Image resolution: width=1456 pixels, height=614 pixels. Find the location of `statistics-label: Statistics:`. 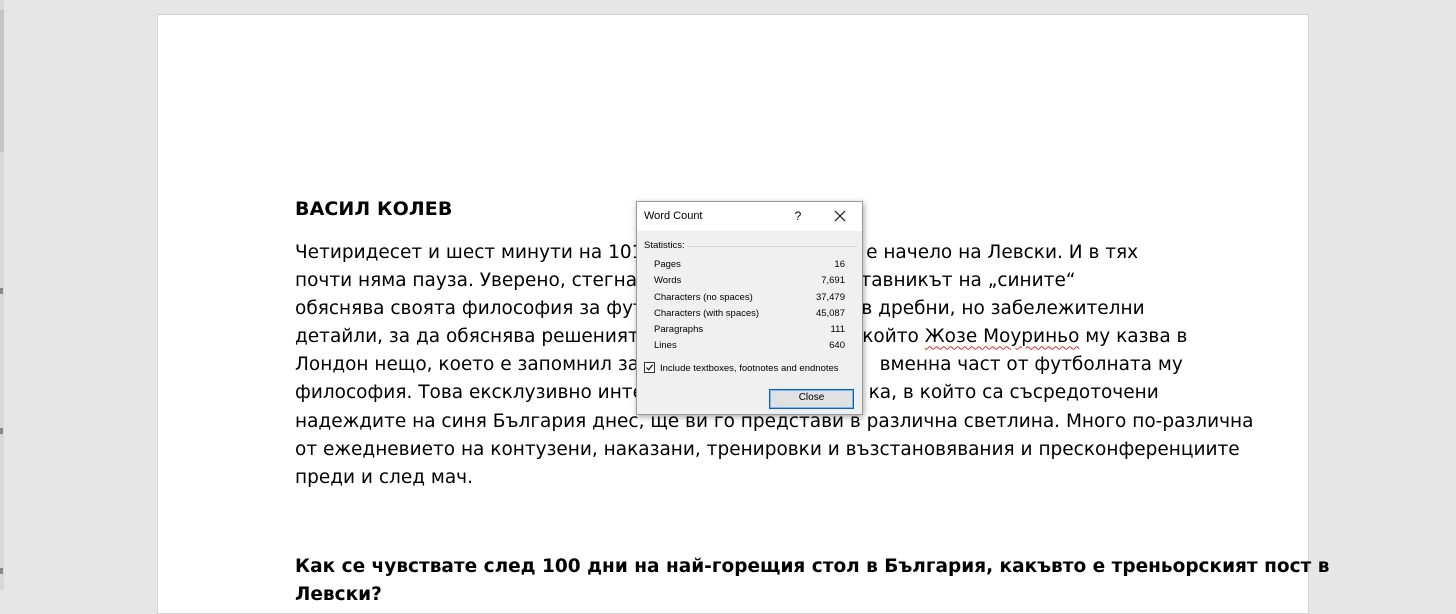

statistics-label: Statistics: is located at coordinates (664, 245).